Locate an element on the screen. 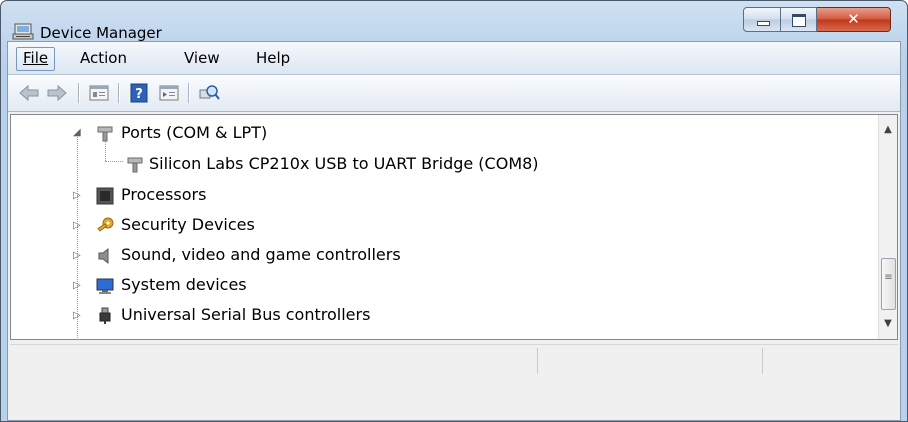 The width and height of the screenshot is (908, 422). tree-item-sound-video-game: ▷ Sound, video and game controllers is located at coordinates (421, 255).